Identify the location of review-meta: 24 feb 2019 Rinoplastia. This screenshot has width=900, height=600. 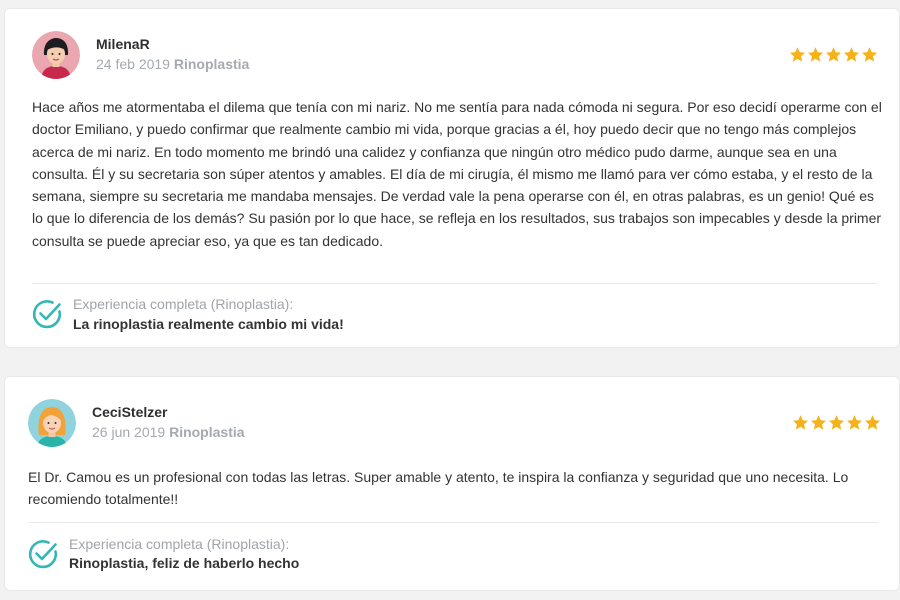
(172, 64).